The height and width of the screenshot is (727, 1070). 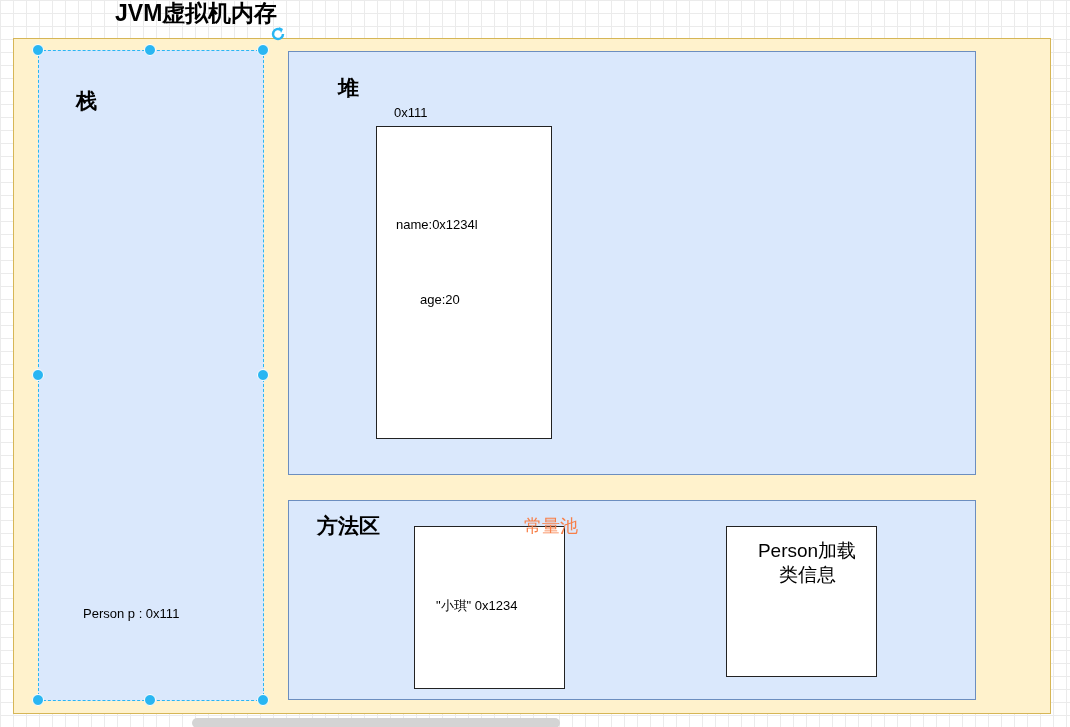 What do you see at coordinates (477, 606) in the screenshot?
I see `string-entry: "小琪" 0x1234` at bounding box center [477, 606].